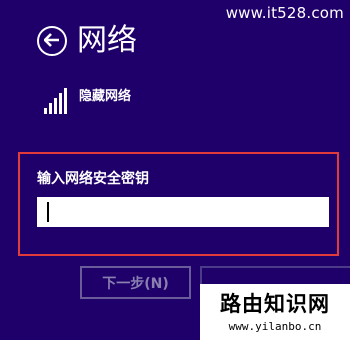  I want to click on page-title: 网络, so click(107, 40).